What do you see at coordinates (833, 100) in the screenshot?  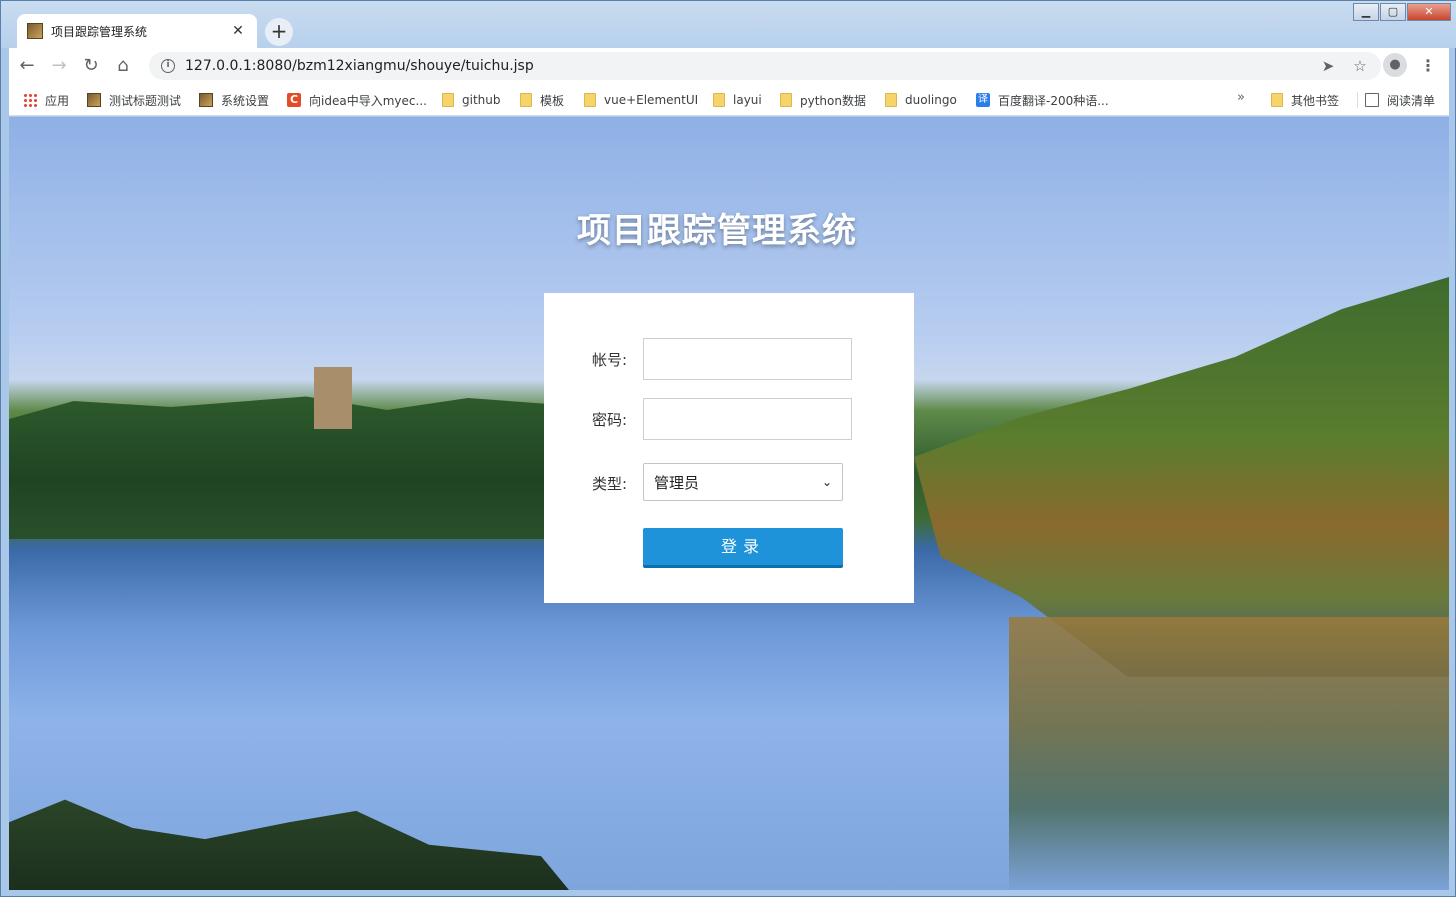 I see `bookmark-label: python数据` at bounding box center [833, 100].